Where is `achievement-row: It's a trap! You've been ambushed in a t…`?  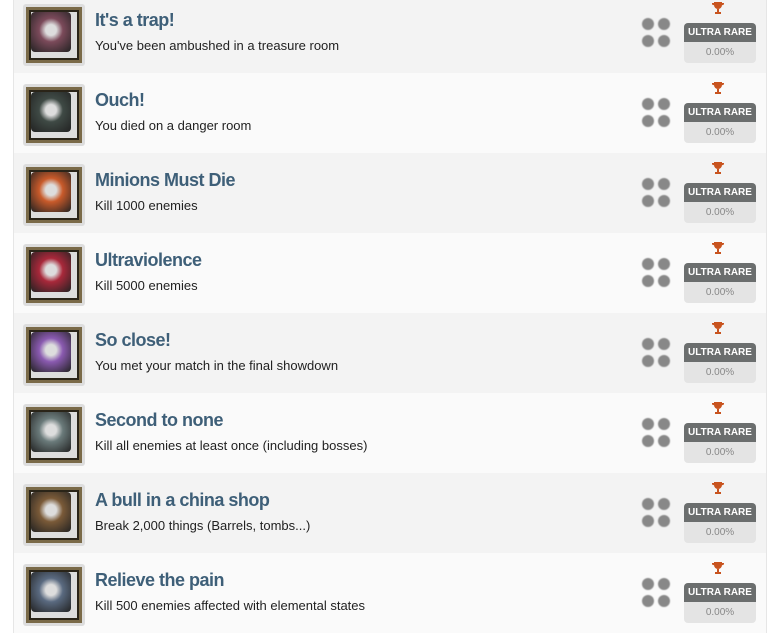
achievement-row: It's a trap! You've been ambushed in a t… is located at coordinates (390, 36).